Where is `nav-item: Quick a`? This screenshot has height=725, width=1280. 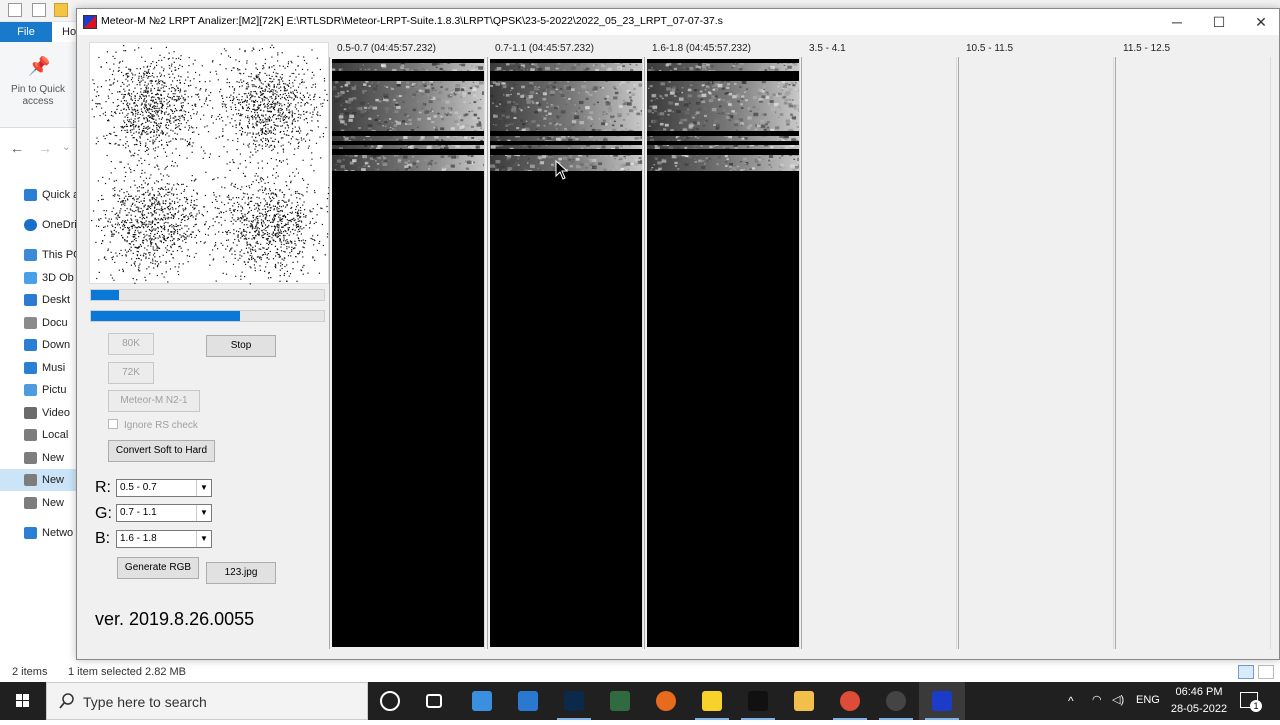
nav-item: Quick a is located at coordinates (38, 195).